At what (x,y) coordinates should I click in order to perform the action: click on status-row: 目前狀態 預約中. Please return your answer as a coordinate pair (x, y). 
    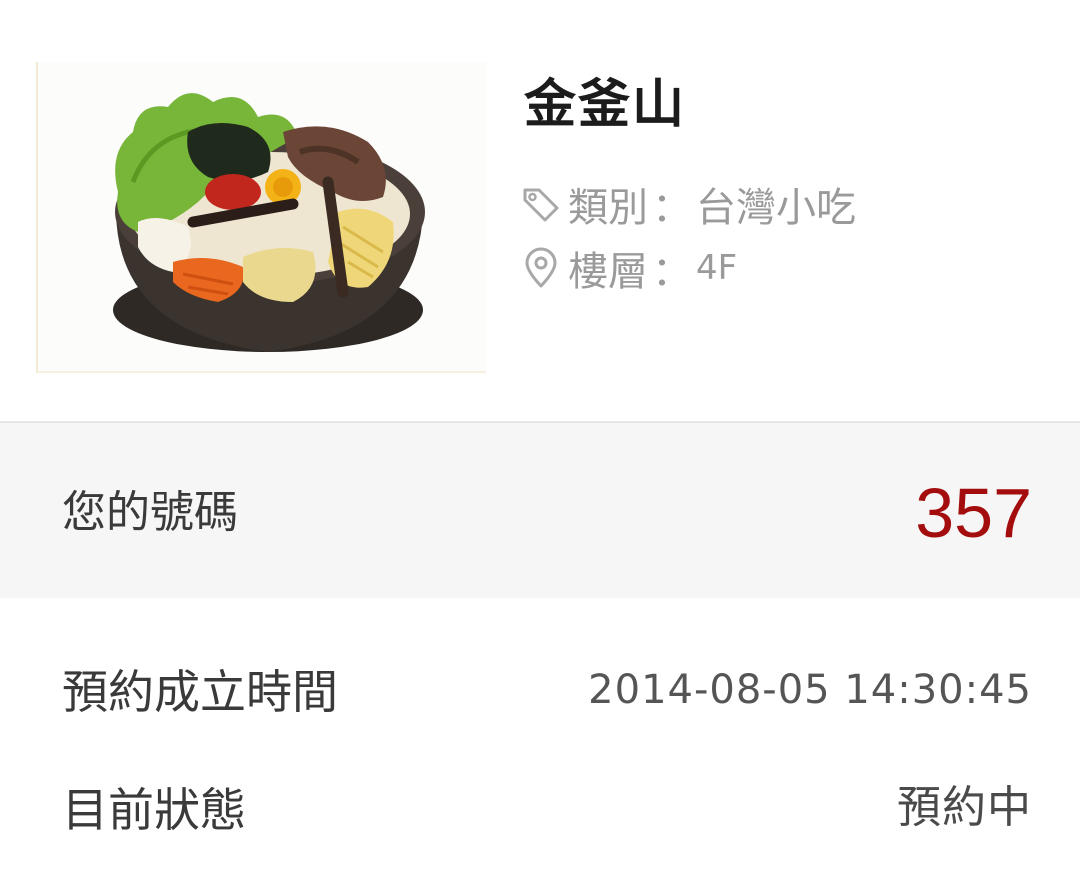
    Looking at the image, I should click on (540, 808).